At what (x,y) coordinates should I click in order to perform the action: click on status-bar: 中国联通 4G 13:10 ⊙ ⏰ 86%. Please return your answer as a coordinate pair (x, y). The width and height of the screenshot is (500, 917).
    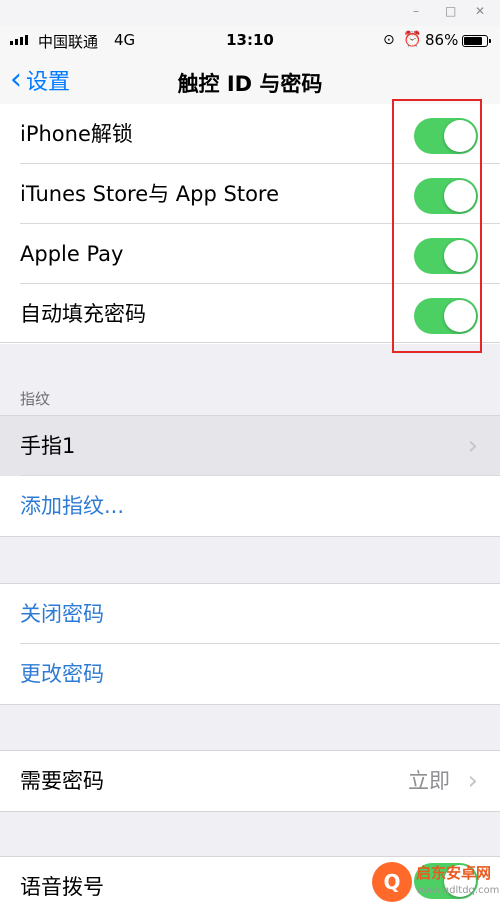
    Looking at the image, I should click on (250, 41).